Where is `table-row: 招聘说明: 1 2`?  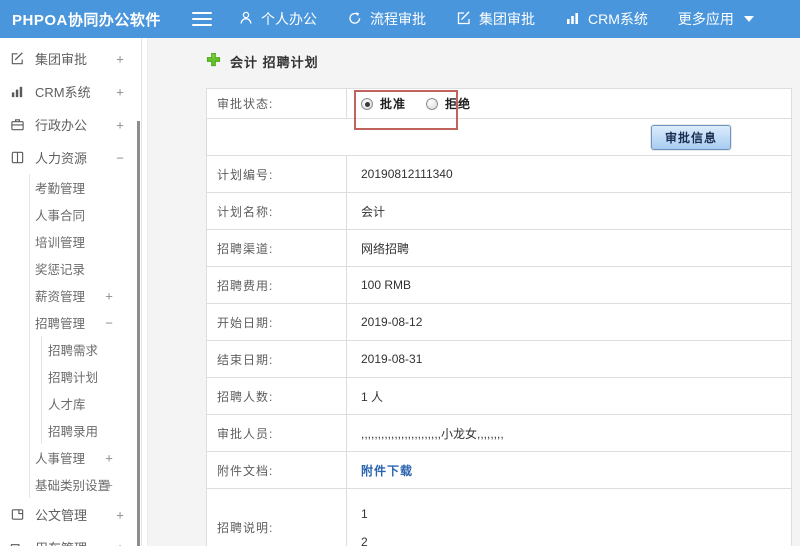 table-row: 招聘说明: 1 2 is located at coordinates (499, 517).